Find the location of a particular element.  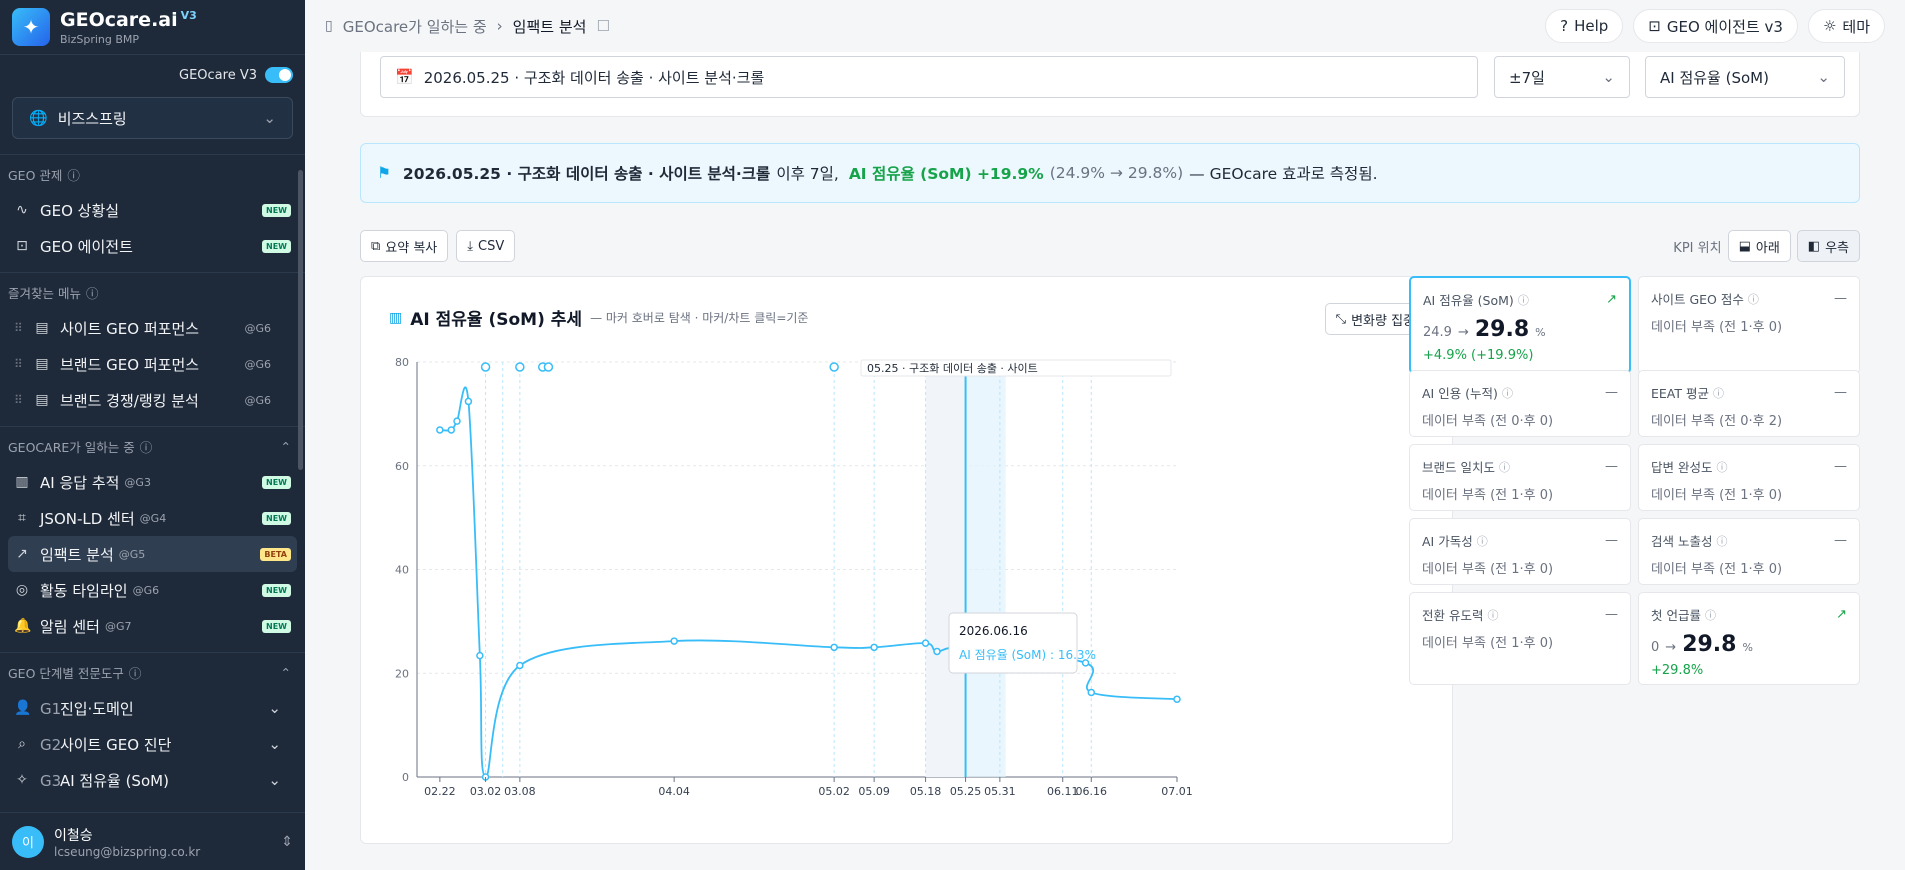

nav-item-geo-room: ∿ GEO 상황실 NEW is located at coordinates (152, 210).